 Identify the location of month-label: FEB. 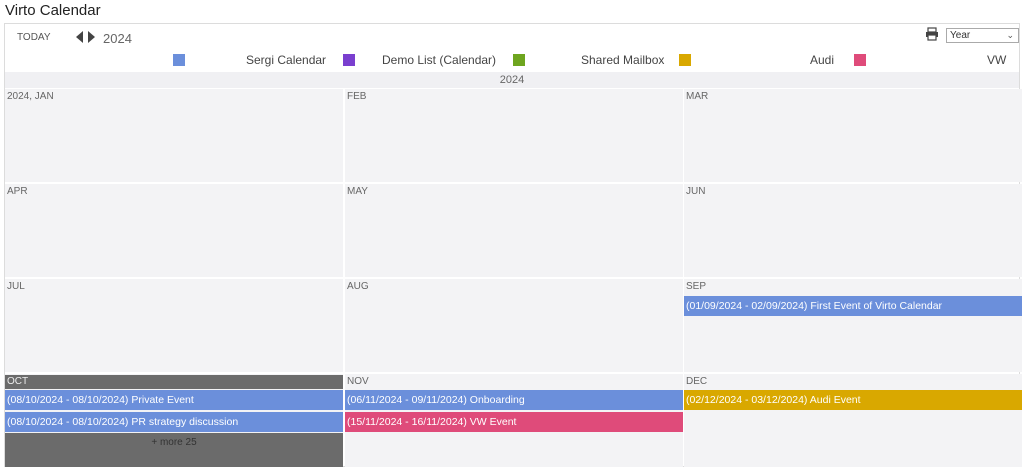
(357, 96).